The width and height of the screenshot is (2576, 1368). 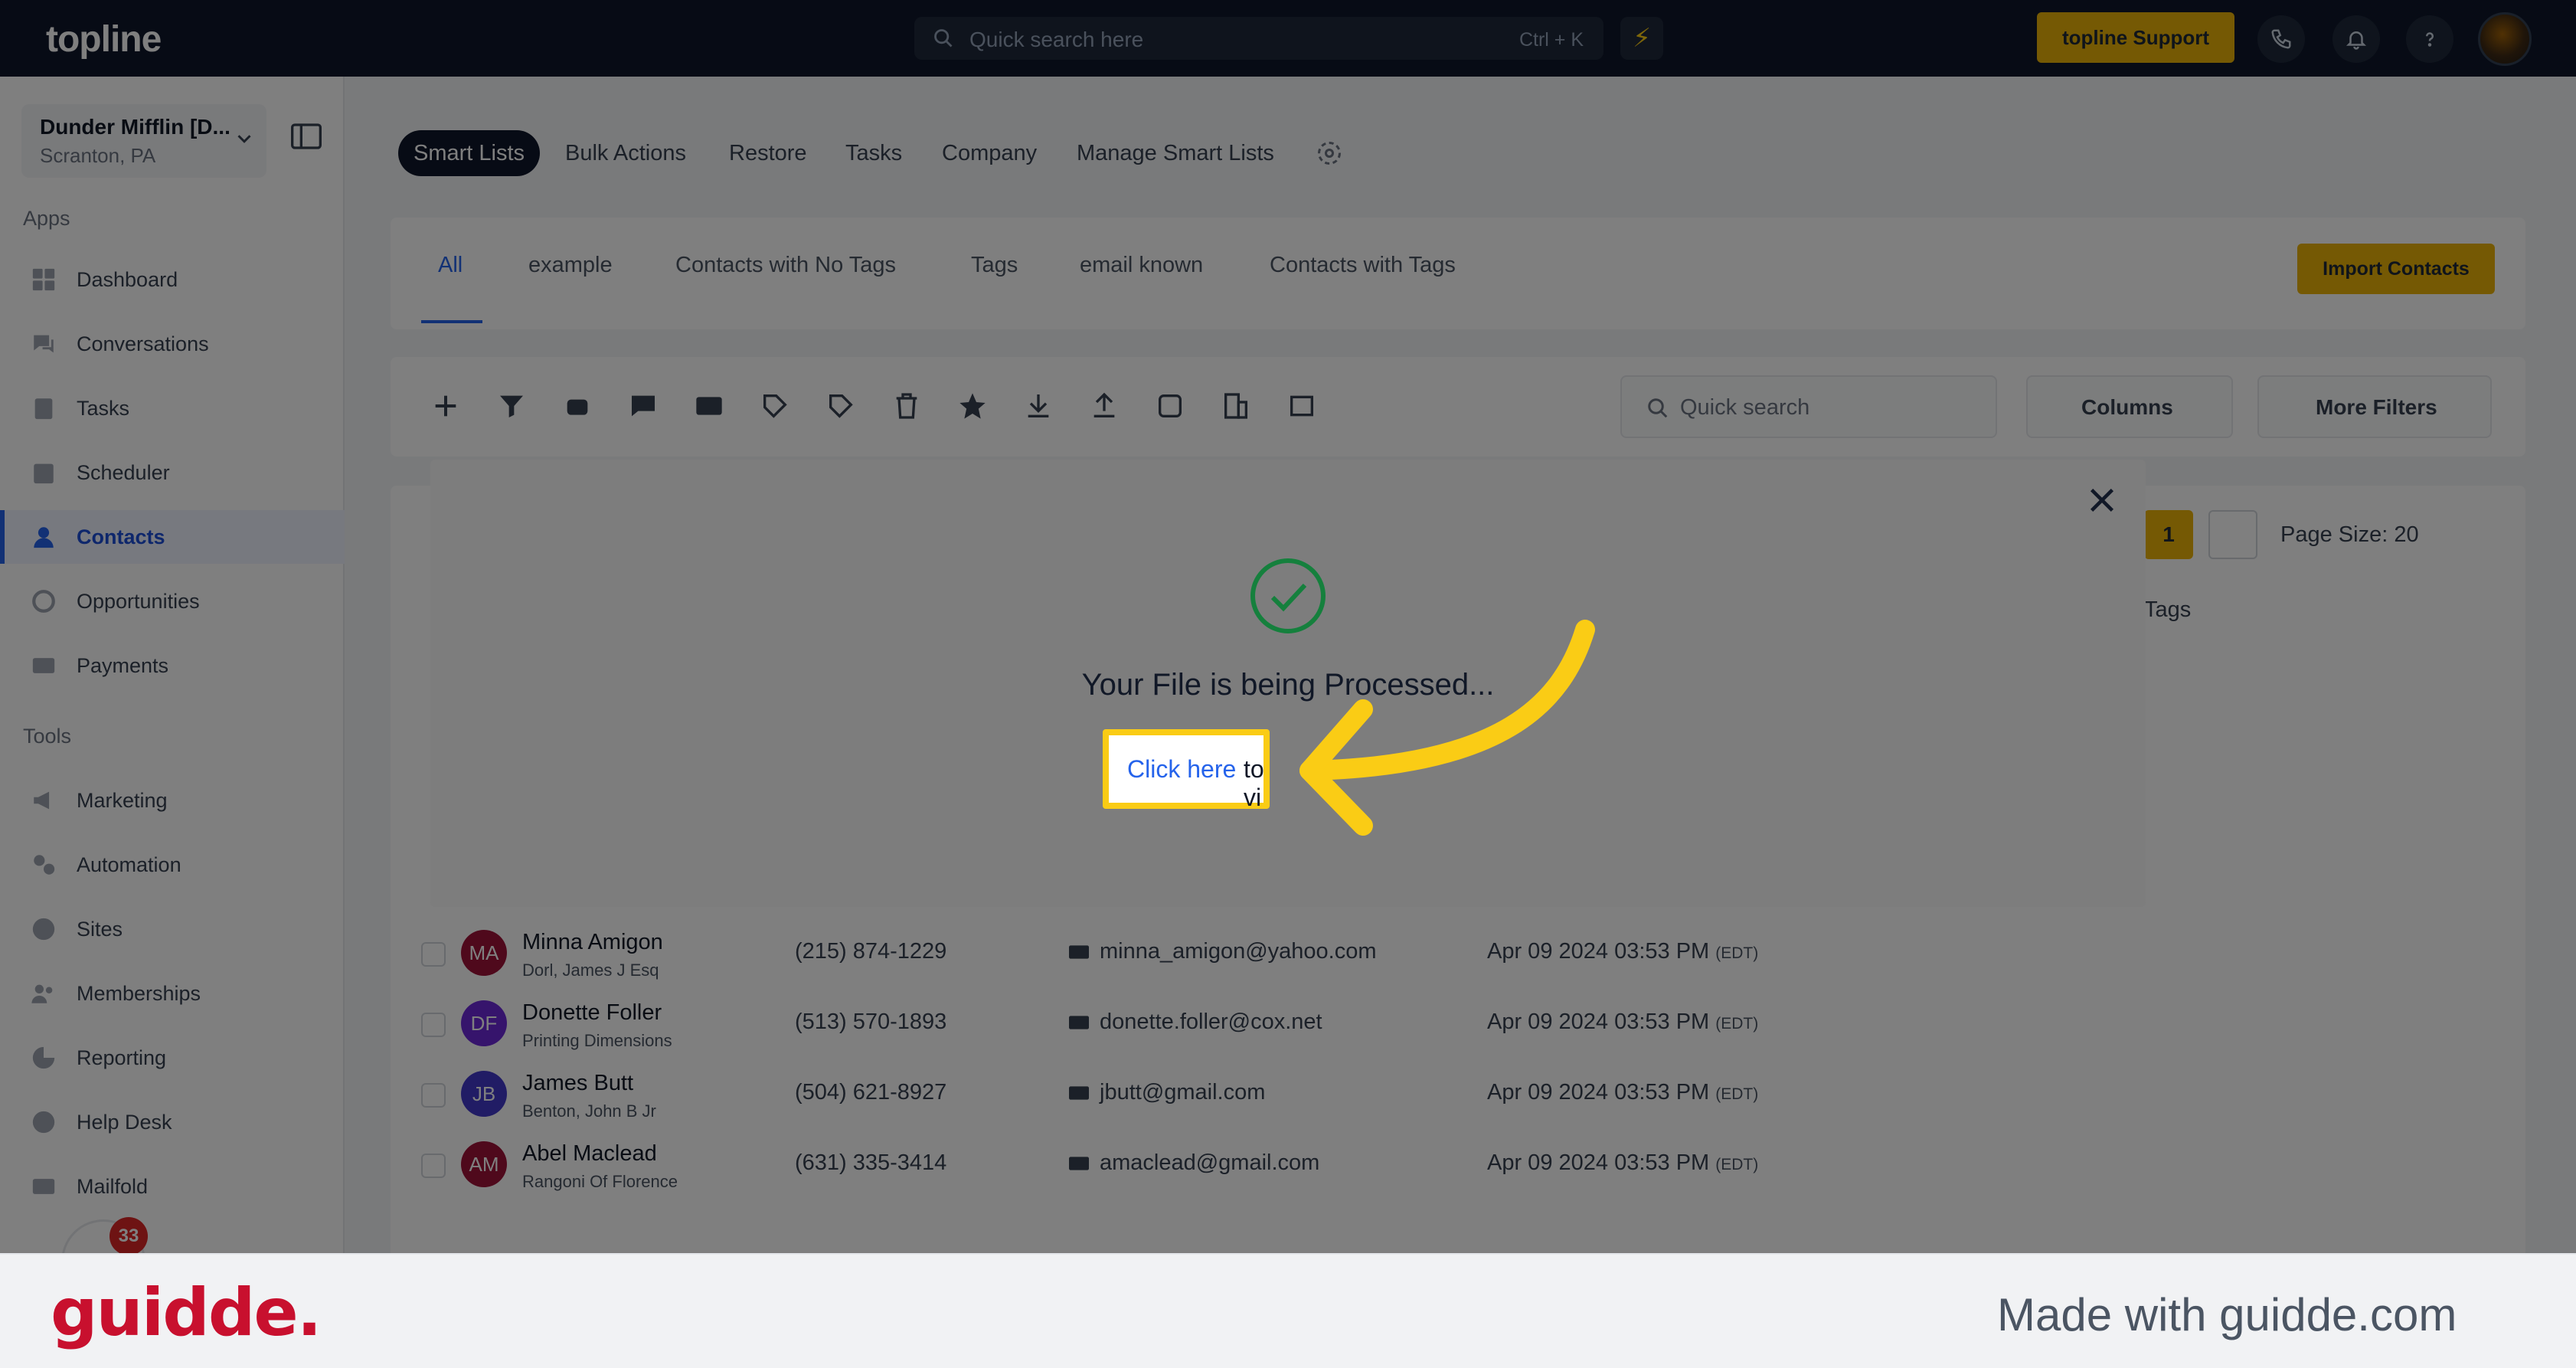 I want to click on highlighted-link-box: Click here to vi, so click(x=1186, y=770).